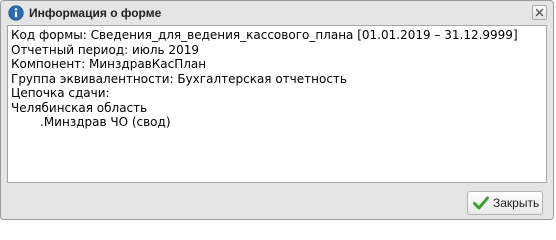  I want to click on dialog-titlebar: Информация о форме, so click(277, 13).